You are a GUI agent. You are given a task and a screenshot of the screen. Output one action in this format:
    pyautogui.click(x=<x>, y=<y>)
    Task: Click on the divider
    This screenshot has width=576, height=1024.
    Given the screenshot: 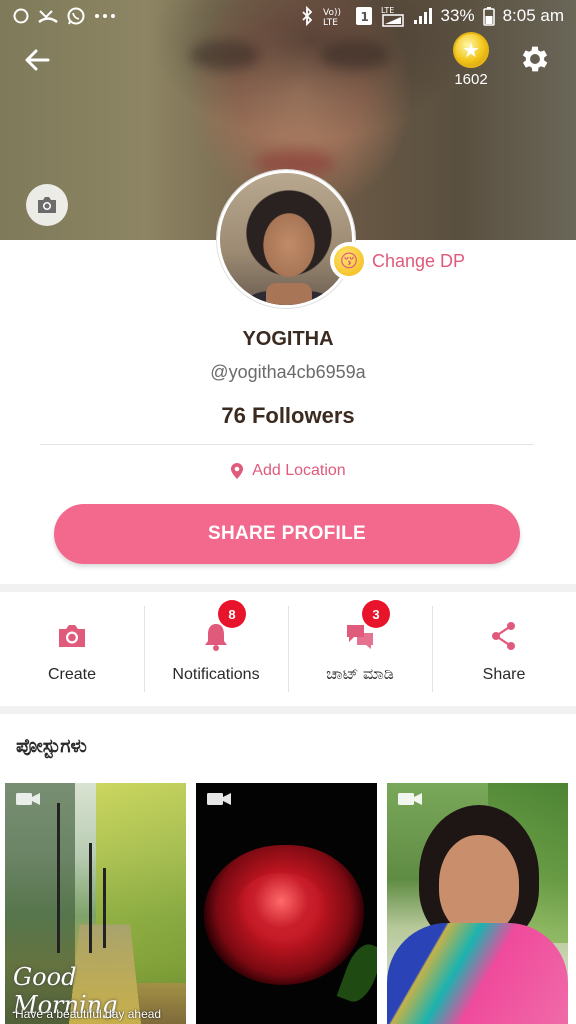 What is the action you would take?
    pyautogui.click(x=287, y=444)
    